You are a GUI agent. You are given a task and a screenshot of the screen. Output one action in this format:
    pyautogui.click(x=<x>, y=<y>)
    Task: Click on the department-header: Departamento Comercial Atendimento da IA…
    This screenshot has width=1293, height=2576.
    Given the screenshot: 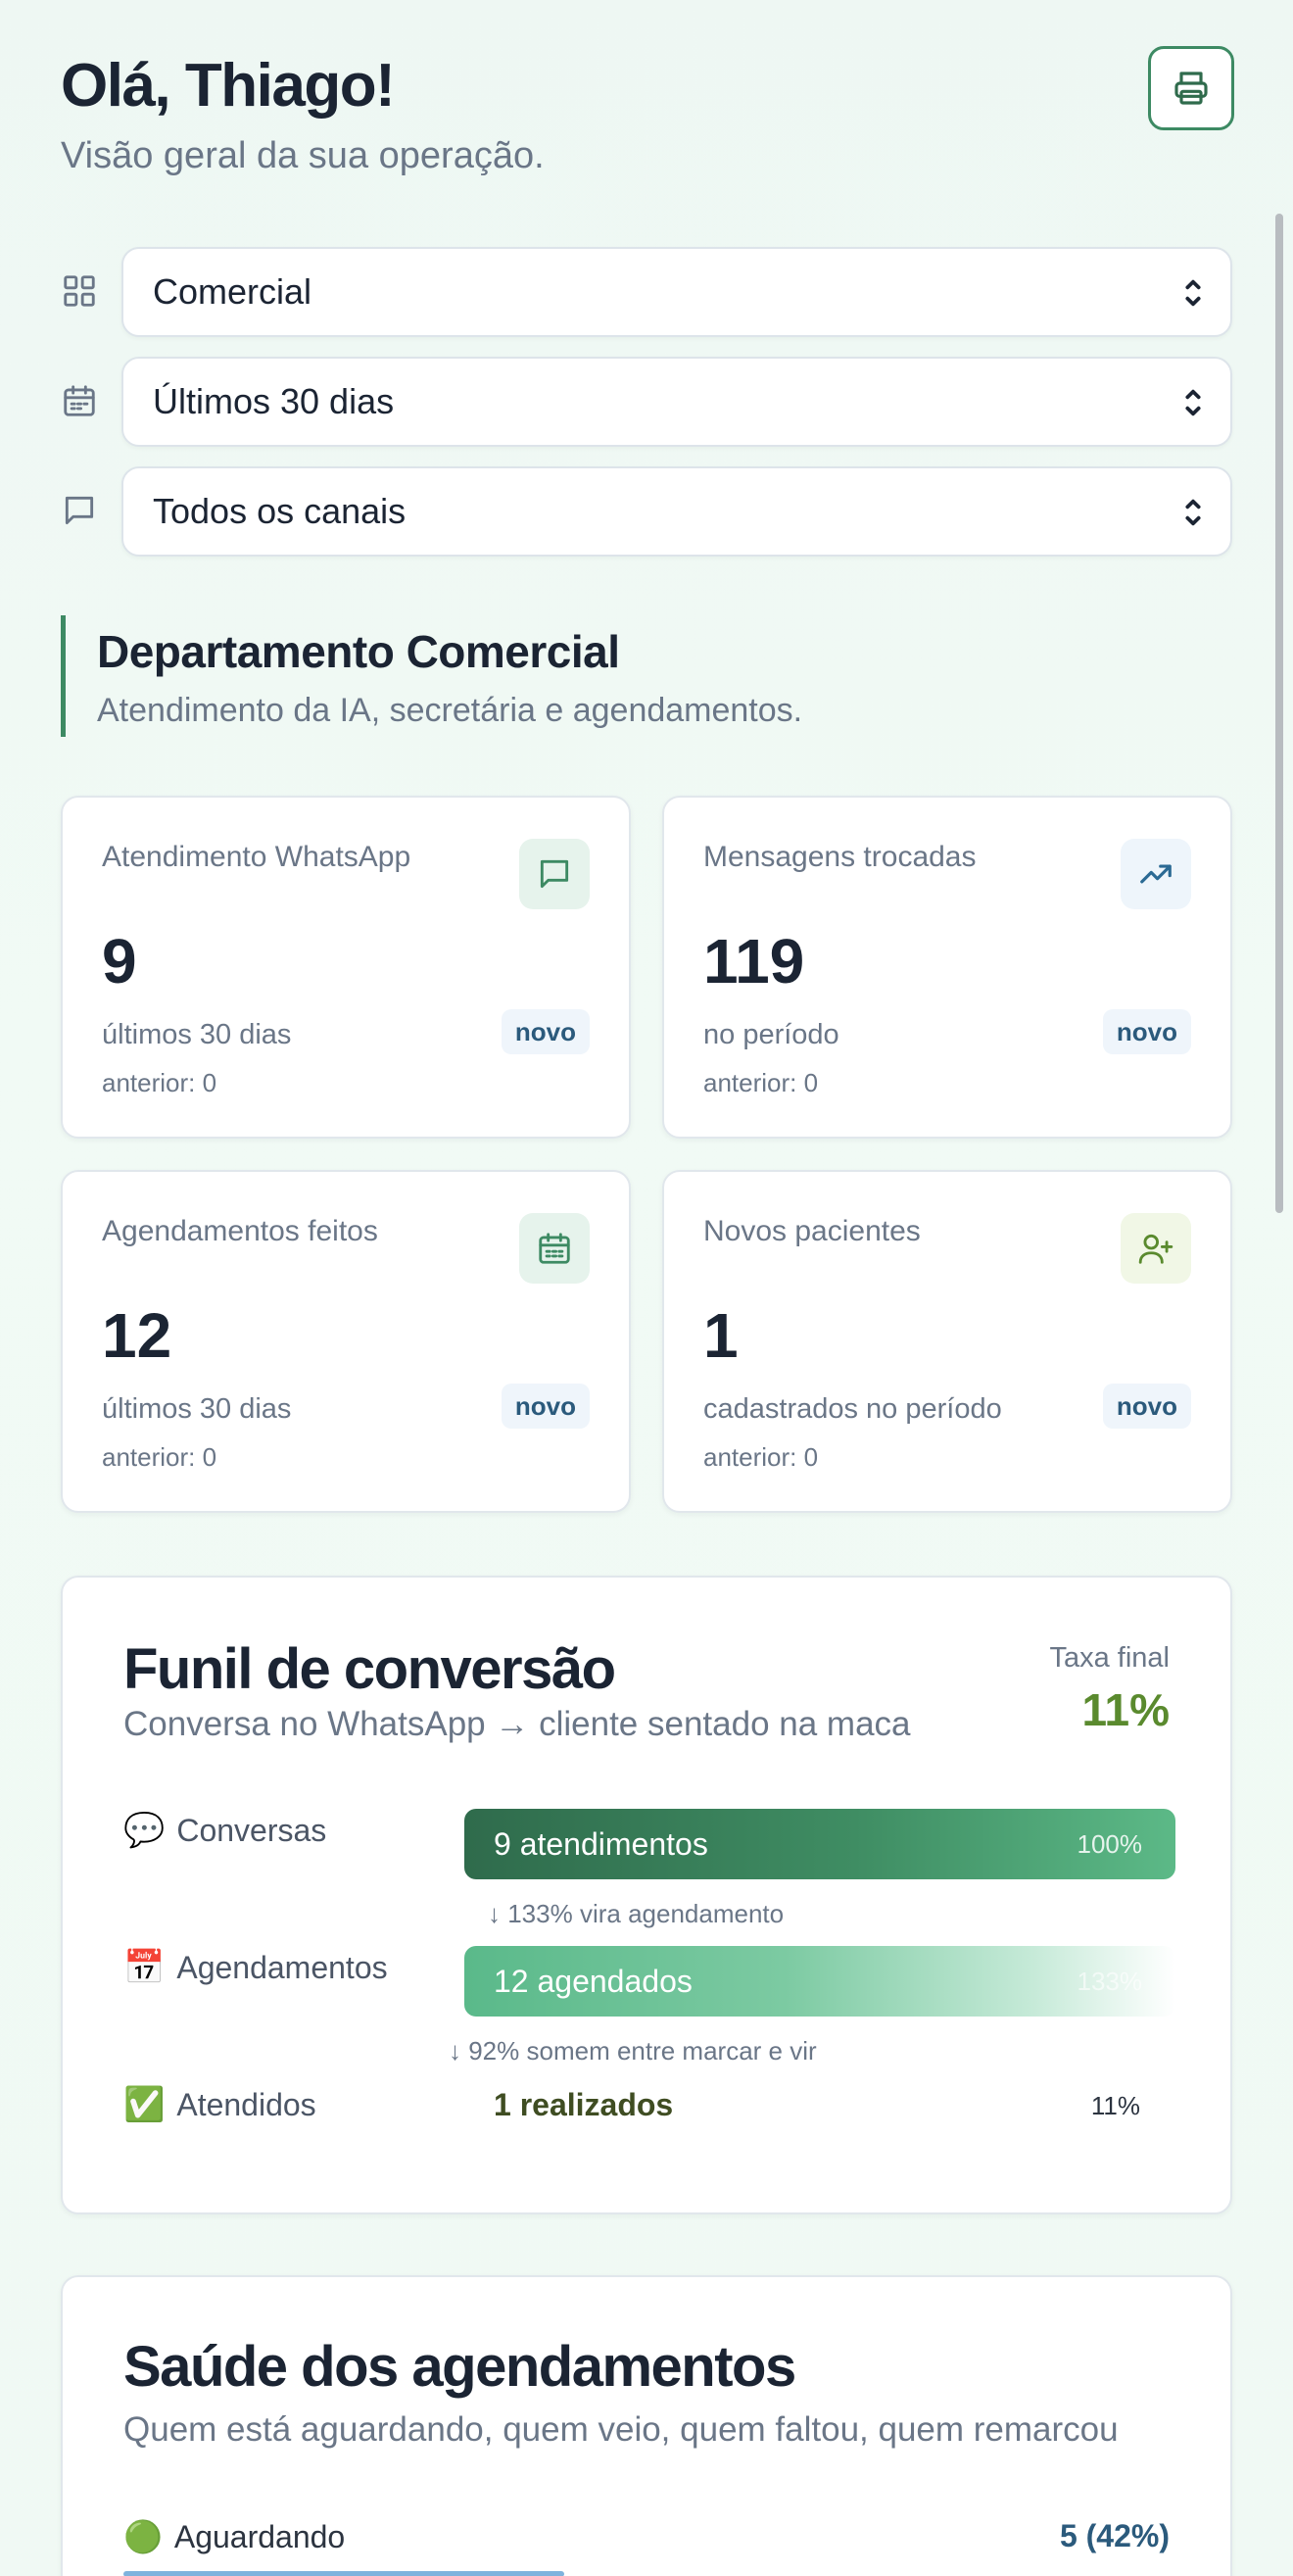 What is the action you would take?
    pyautogui.click(x=646, y=676)
    